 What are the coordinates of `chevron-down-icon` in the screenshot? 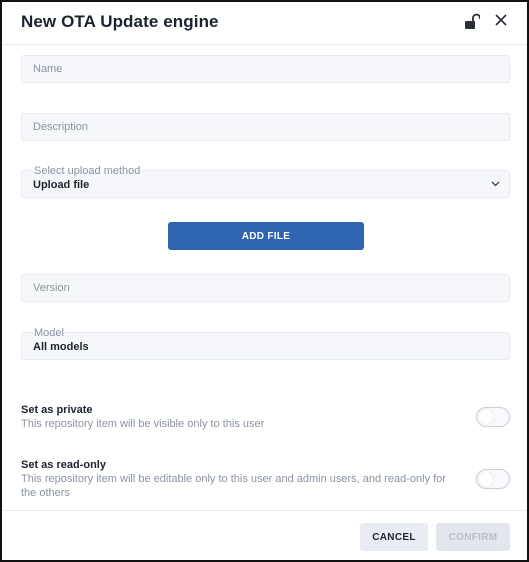 It's located at (495, 184).